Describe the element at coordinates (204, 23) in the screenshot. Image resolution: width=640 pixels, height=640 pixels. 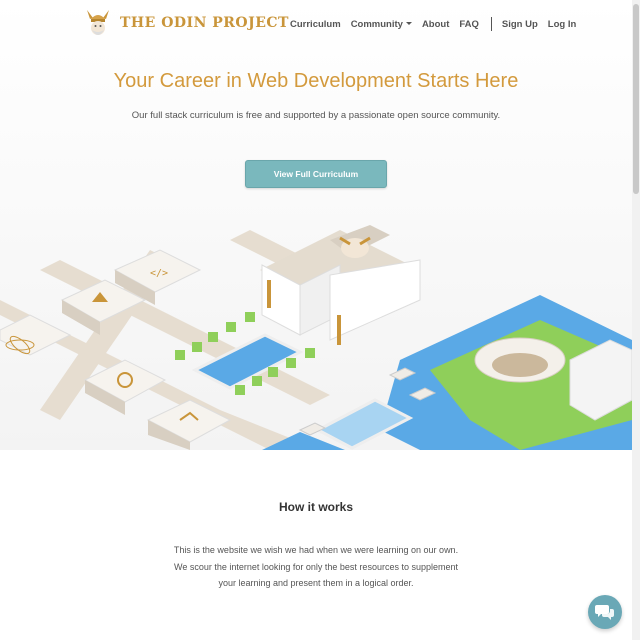
I see `brand-name: THE ODIN PROJECT` at that location.